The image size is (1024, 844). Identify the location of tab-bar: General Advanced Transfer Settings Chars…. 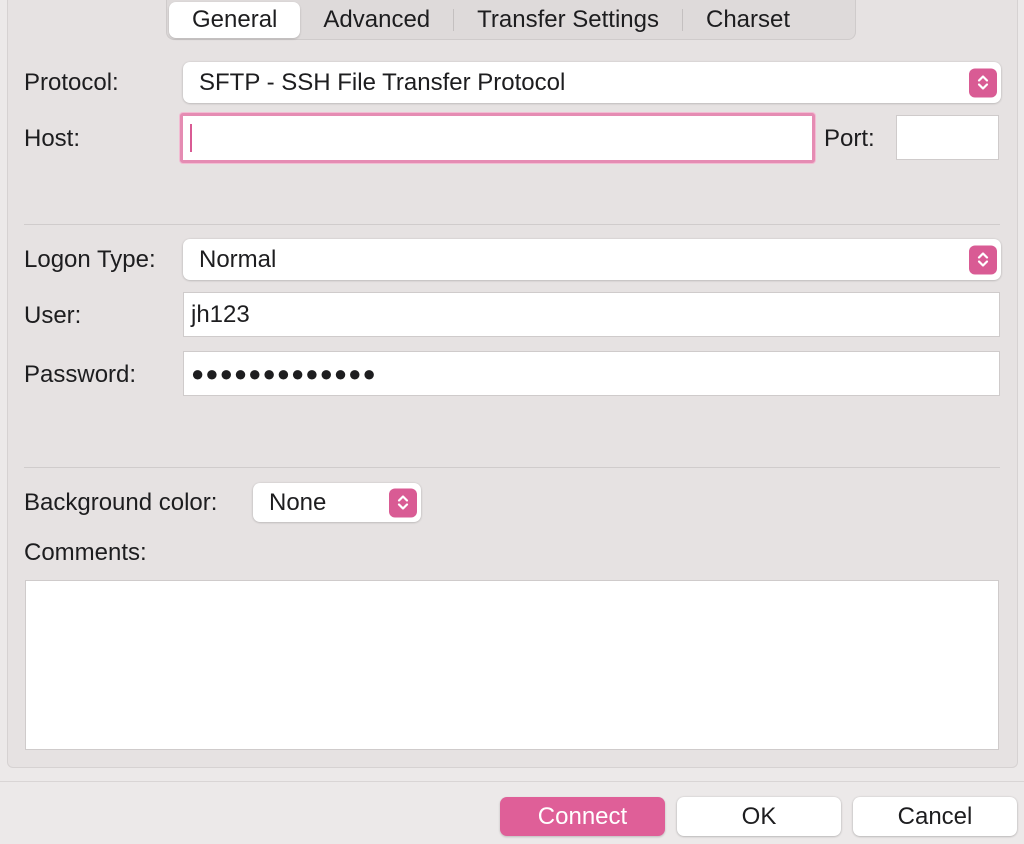
(511, 20).